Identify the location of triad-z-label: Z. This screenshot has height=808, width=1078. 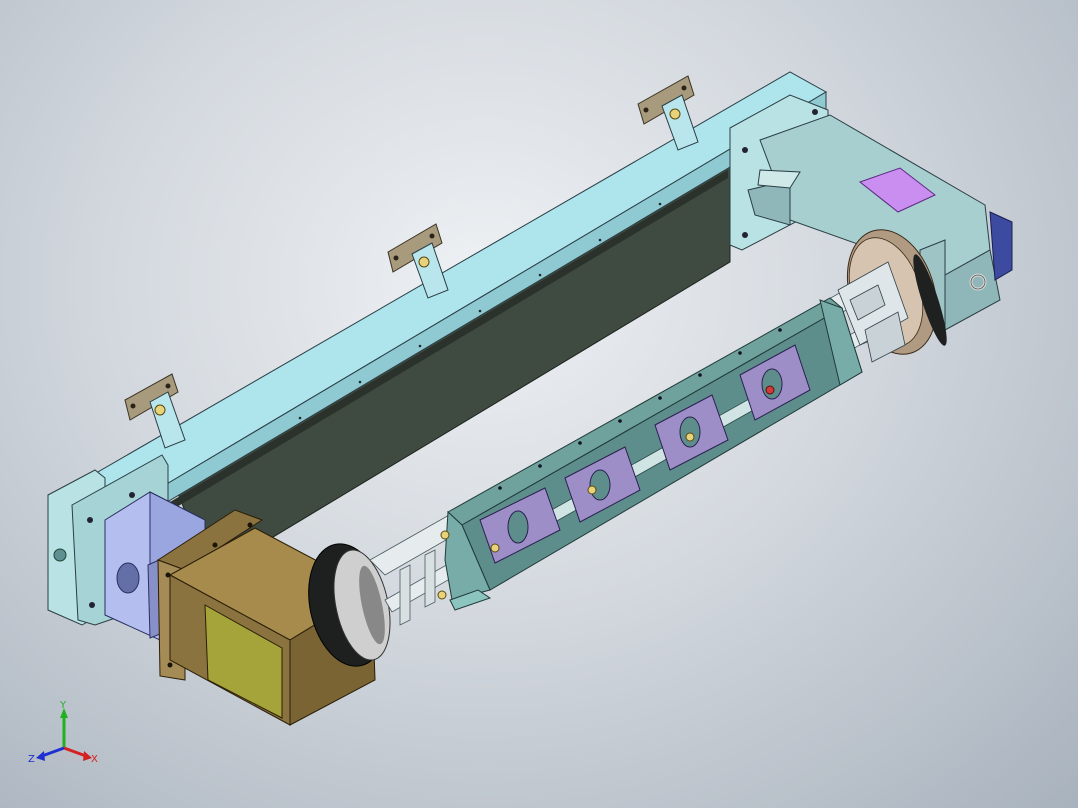
(31, 759).